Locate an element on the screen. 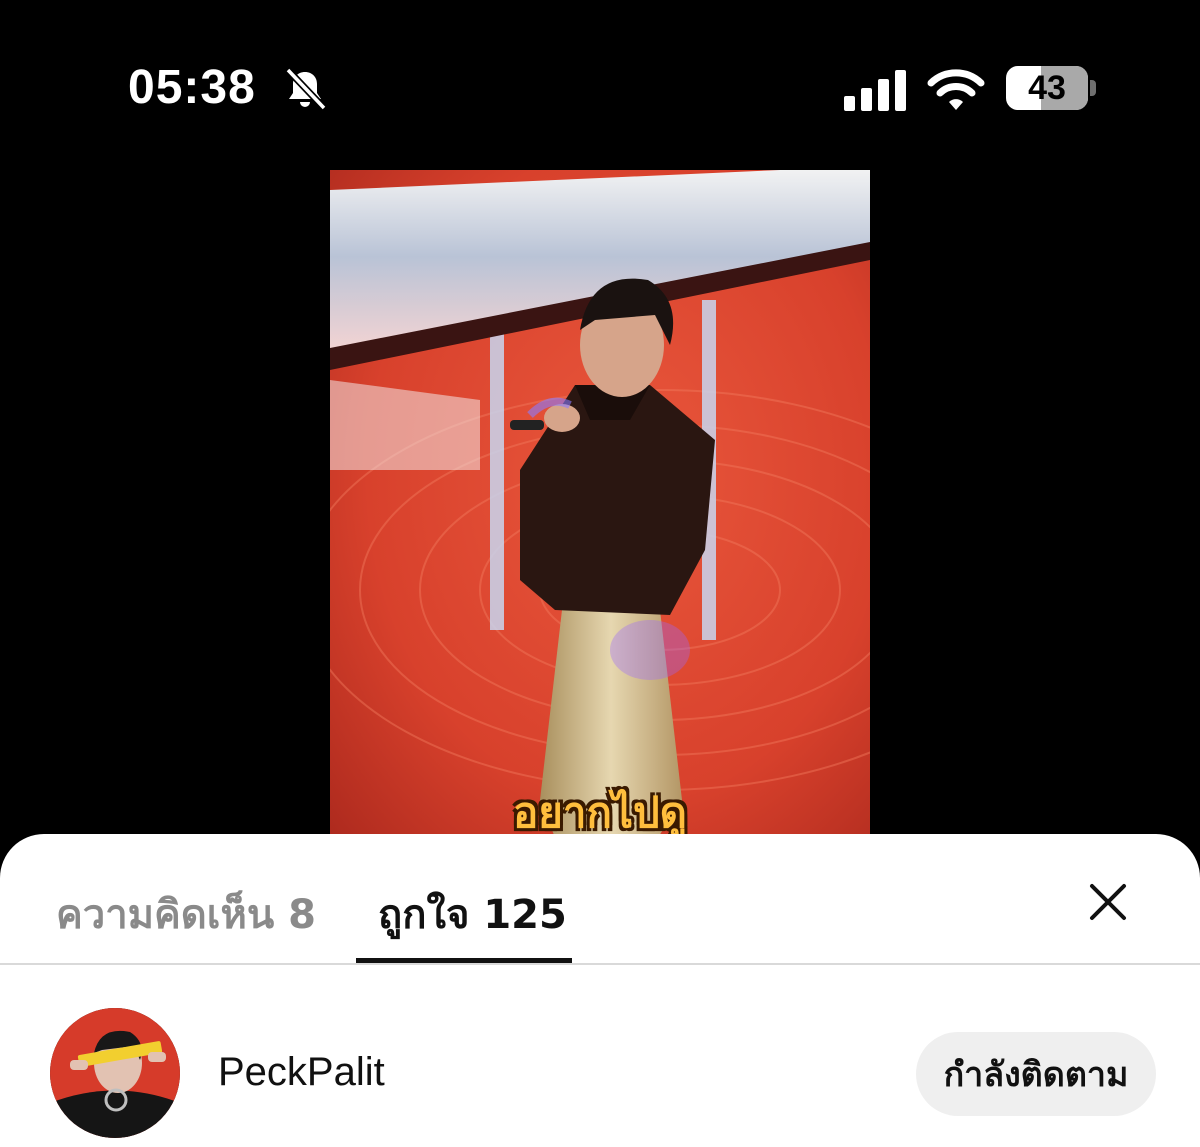 The height and width of the screenshot is (1147, 1200). avatar-image is located at coordinates (115, 1073).